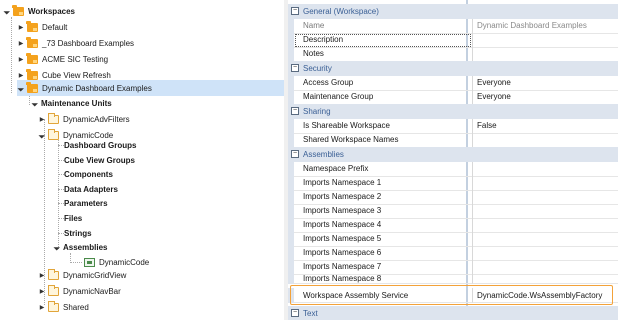 Image resolution: width=618 pixels, height=320 pixels. I want to click on property-row-shared-names: Shared Workspace Names, so click(453, 140).